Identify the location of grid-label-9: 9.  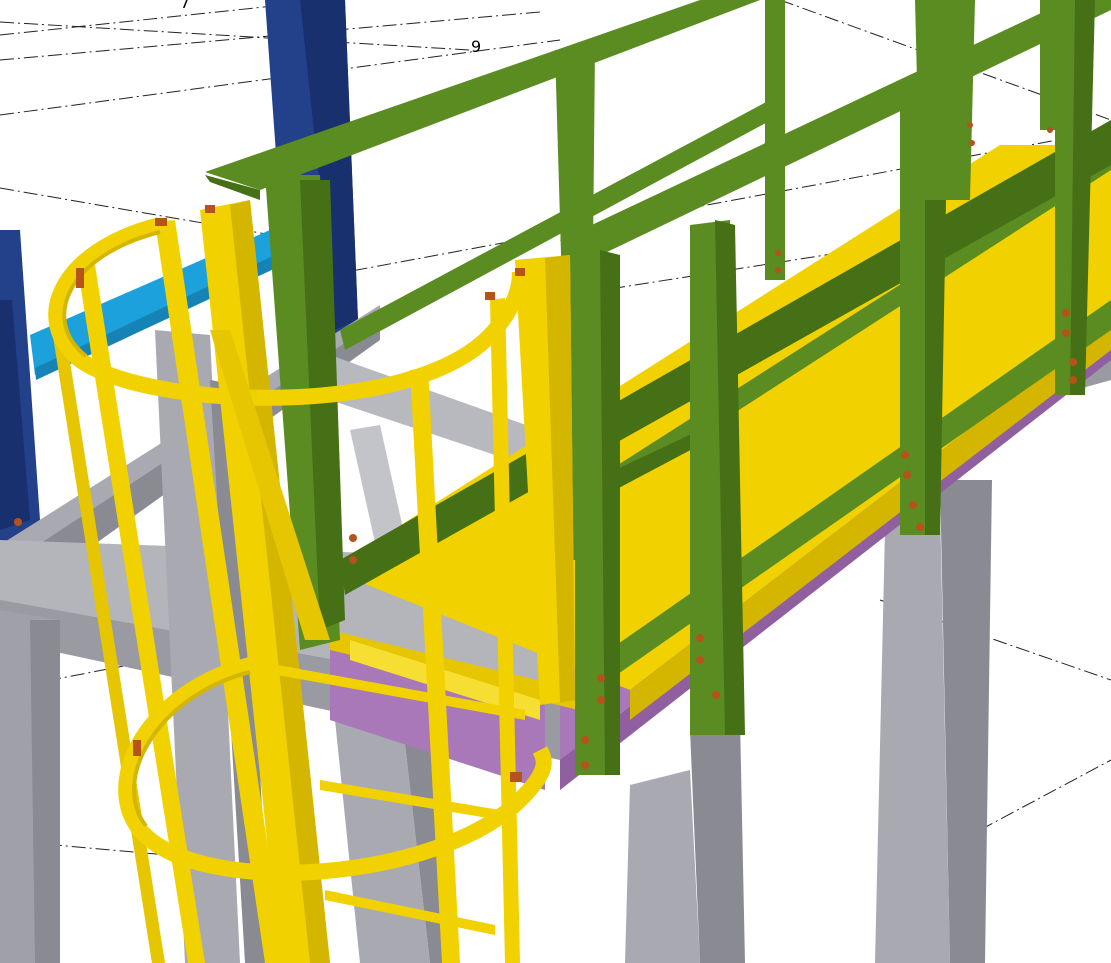
(476, 46).